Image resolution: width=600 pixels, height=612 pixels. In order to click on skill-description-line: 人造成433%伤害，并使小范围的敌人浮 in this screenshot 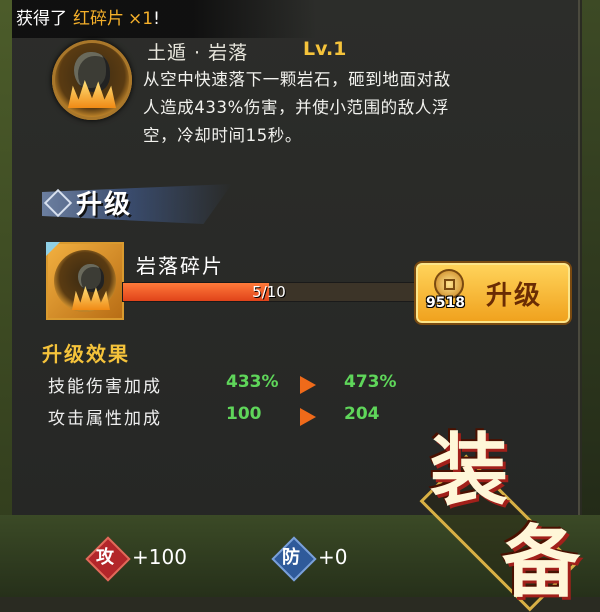, I will do `click(296, 107)`.